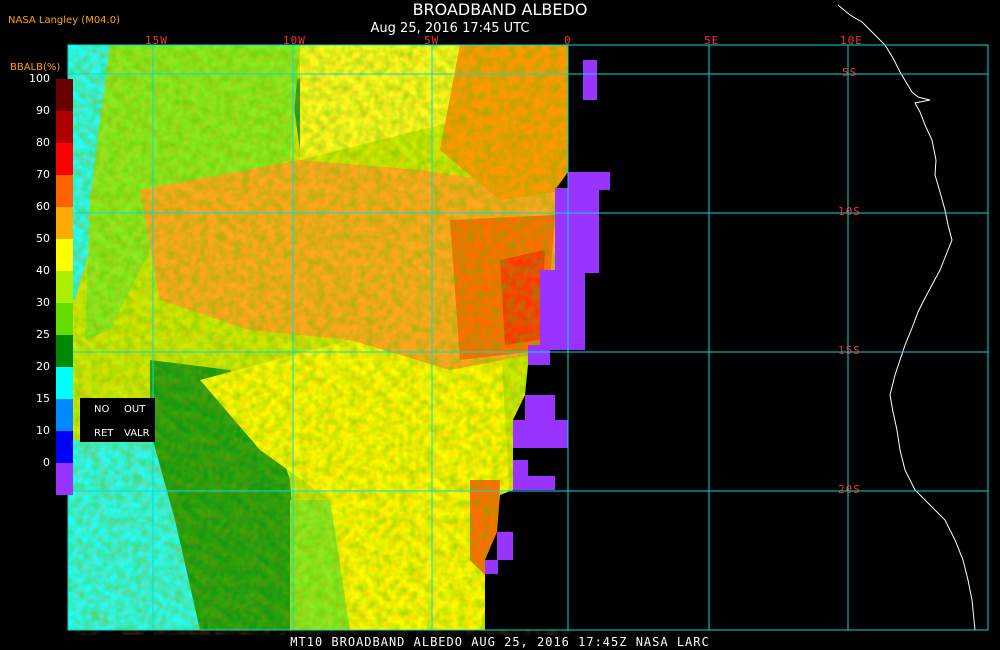 The height and width of the screenshot is (650, 1000). What do you see at coordinates (117, 420) in the screenshot?
I see `nodata-key: NO OUT RET VALR` at bounding box center [117, 420].